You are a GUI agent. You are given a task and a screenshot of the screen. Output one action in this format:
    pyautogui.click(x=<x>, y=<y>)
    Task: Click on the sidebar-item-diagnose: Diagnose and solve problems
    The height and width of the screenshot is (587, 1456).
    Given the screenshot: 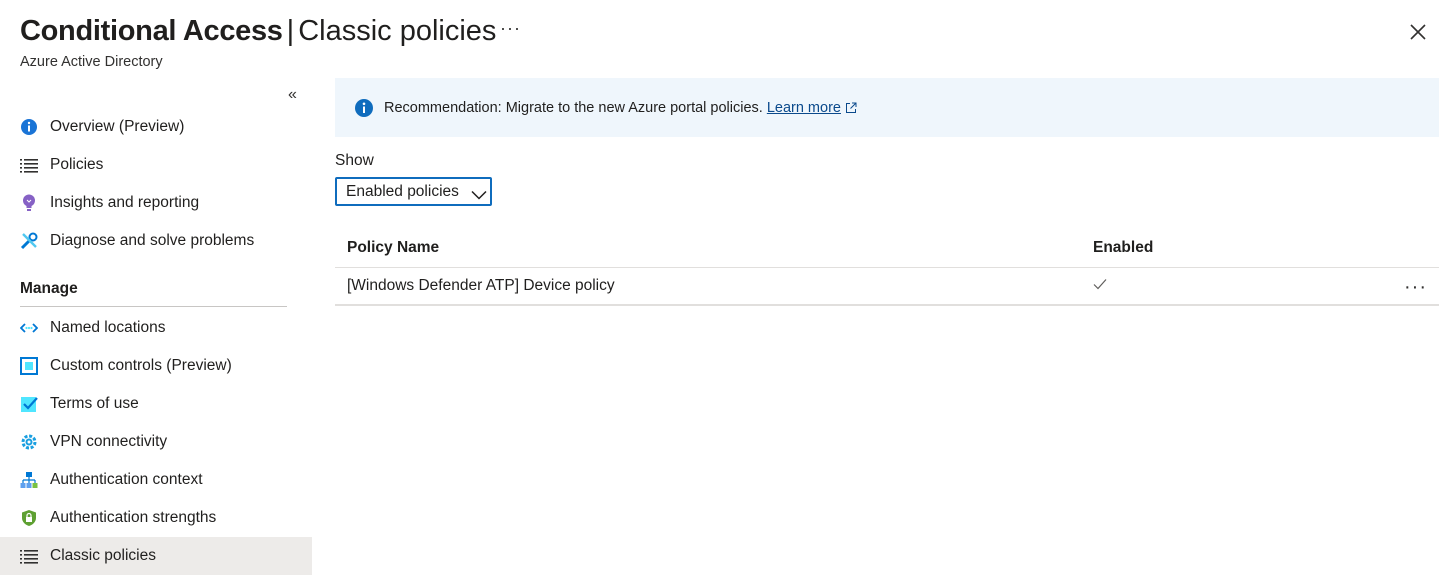 What is the action you would take?
    pyautogui.click(x=156, y=241)
    